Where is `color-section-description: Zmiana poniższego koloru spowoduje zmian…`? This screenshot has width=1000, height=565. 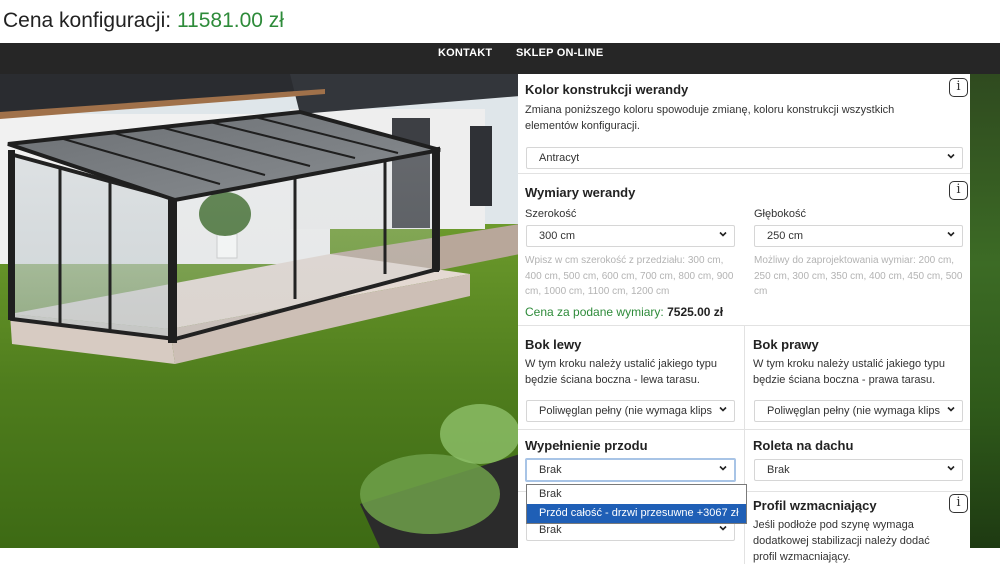 color-section-description: Zmiana poniższego koloru spowoduje zmian… is located at coordinates (710, 118).